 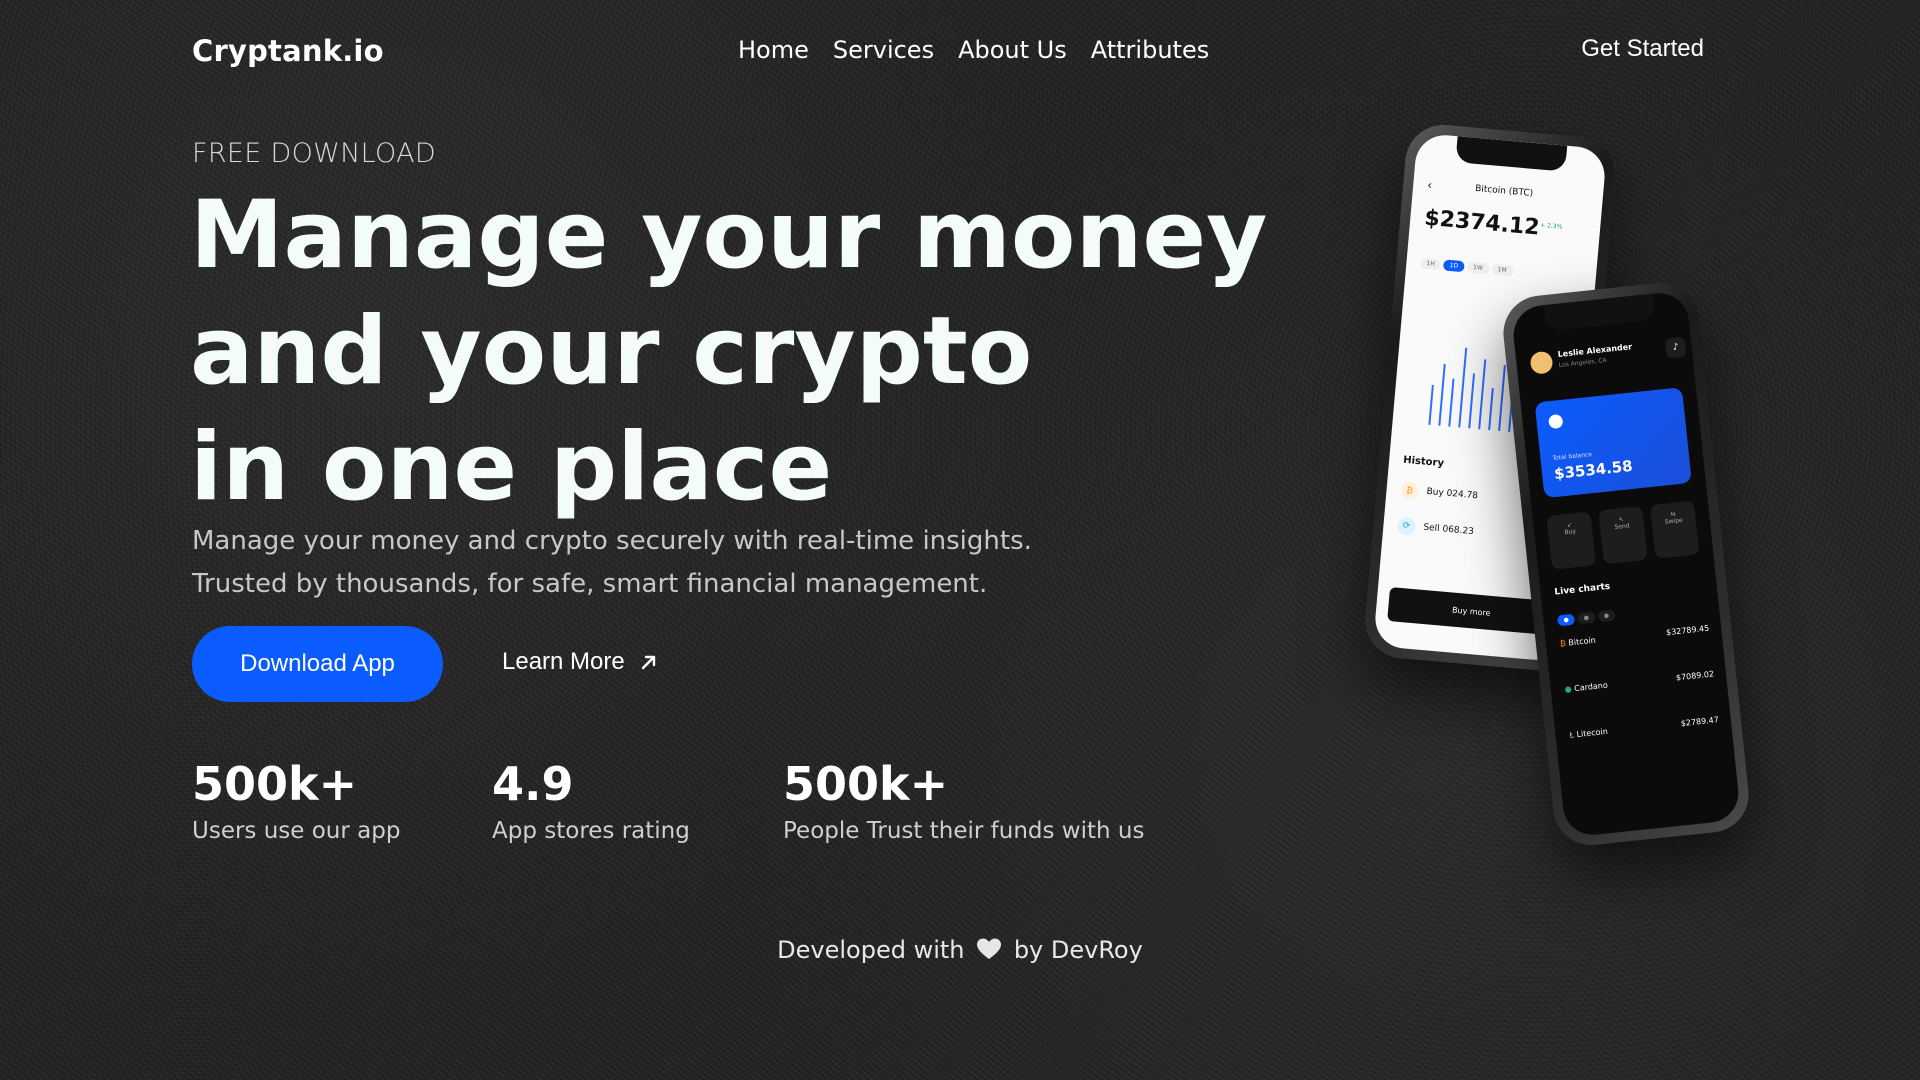 What do you see at coordinates (729, 235) in the screenshot?
I see `headline-line-1: Manage your money` at bounding box center [729, 235].